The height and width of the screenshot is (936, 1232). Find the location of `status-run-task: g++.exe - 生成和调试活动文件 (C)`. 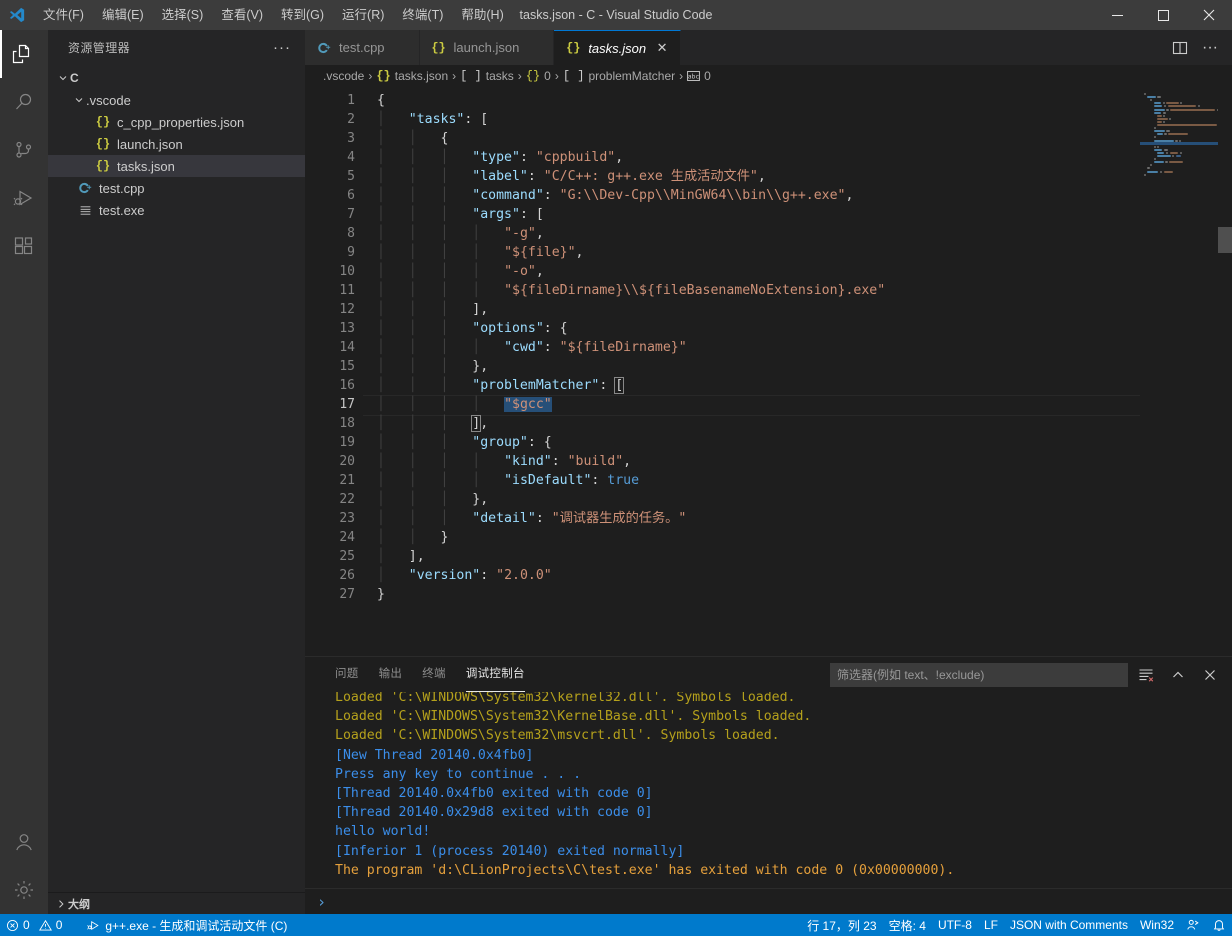

status-run-task: g++.exe - 生成和调试活动文件 (C) is located at coordinates (186, 925).